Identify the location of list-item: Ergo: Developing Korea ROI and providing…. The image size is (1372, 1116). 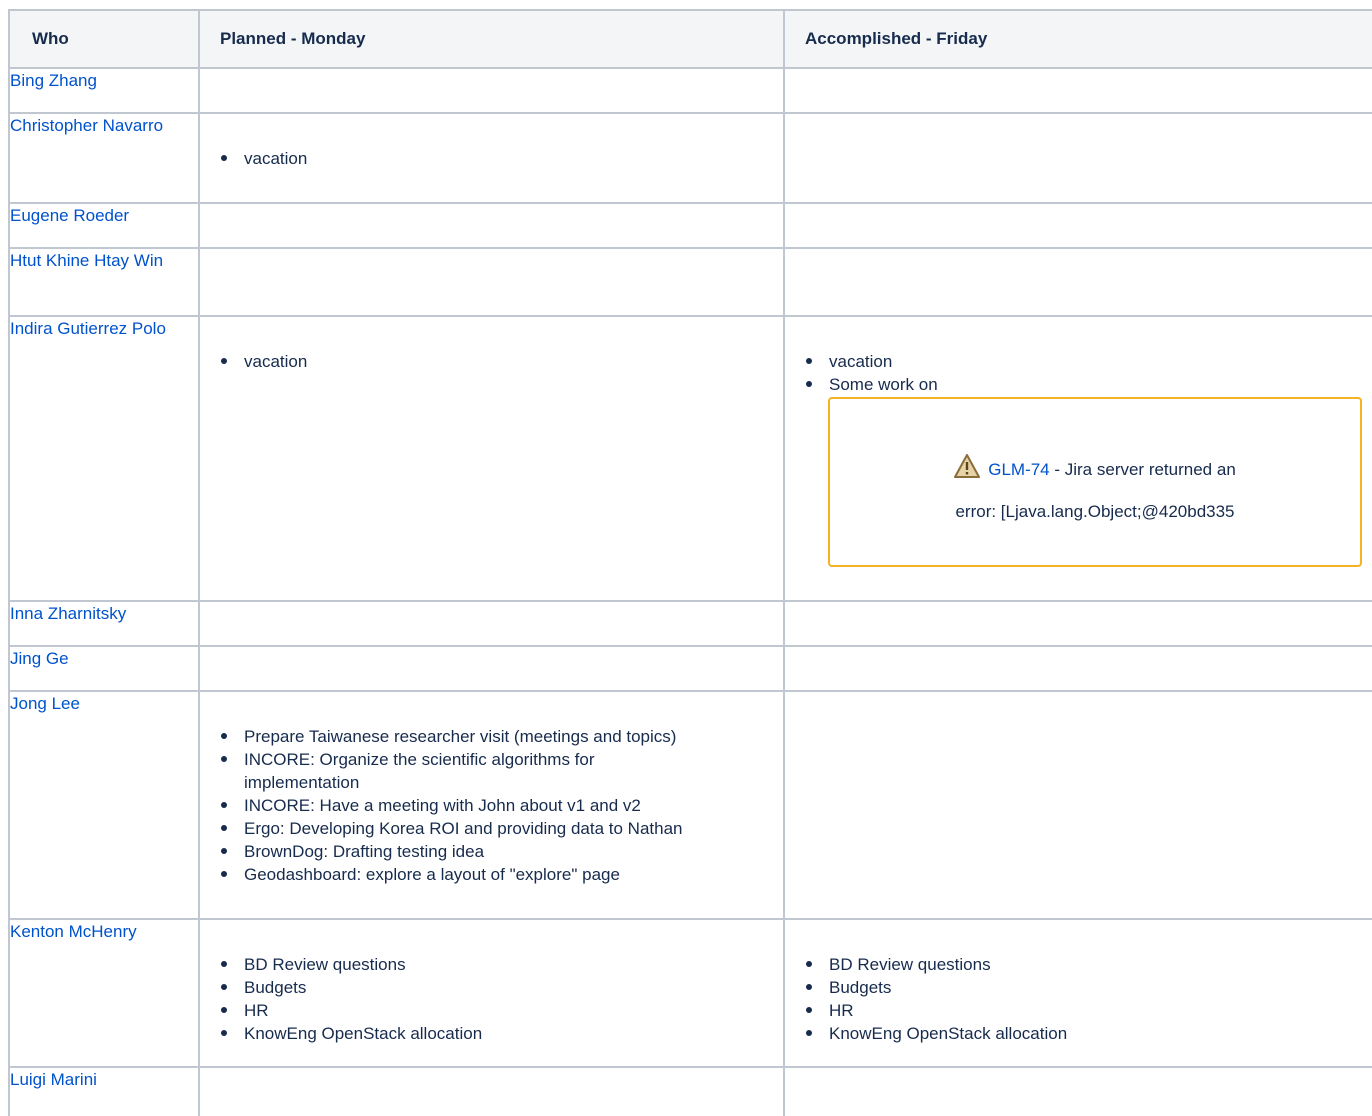
(502, 828).